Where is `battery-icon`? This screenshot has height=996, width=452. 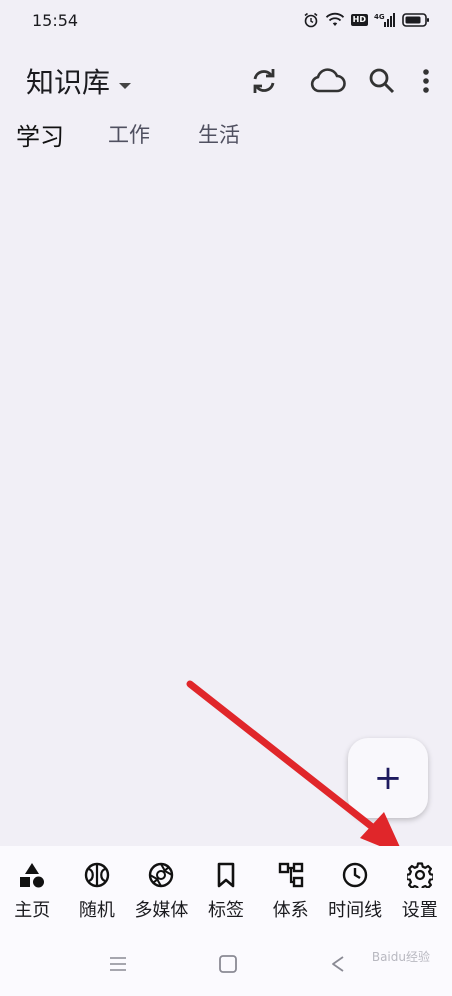 battery-icon is located at coordinates (416, 20).